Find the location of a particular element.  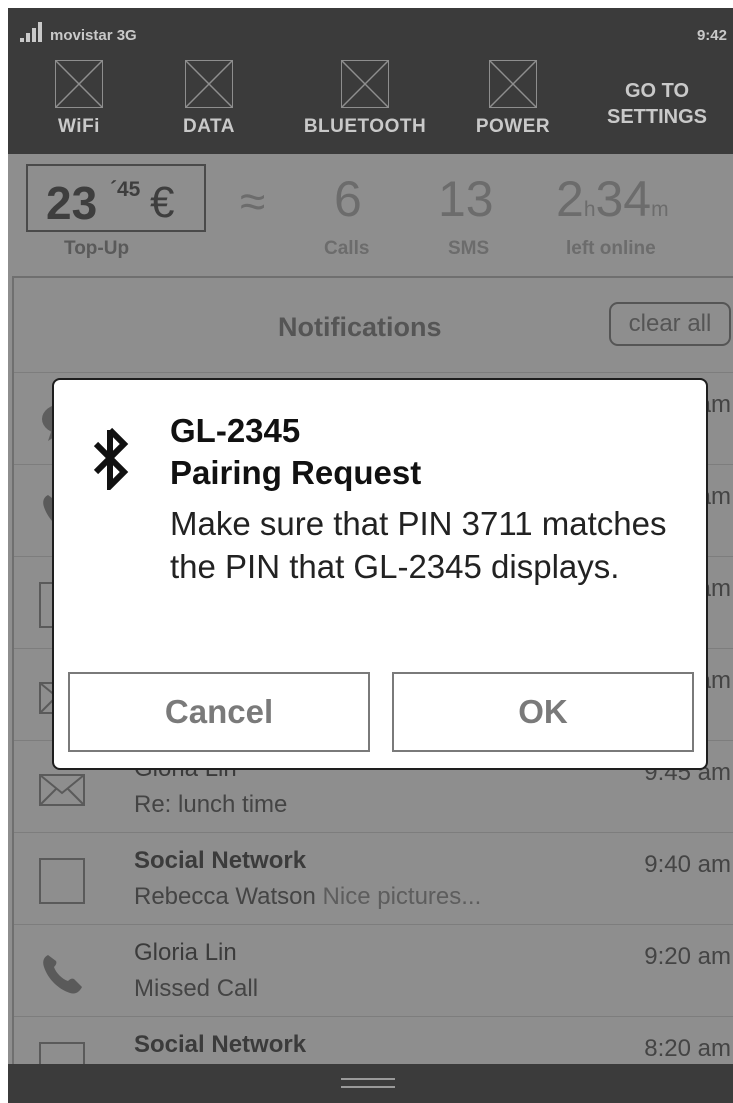

power-toggle-label: POWER is located at coordinates (513, 126).